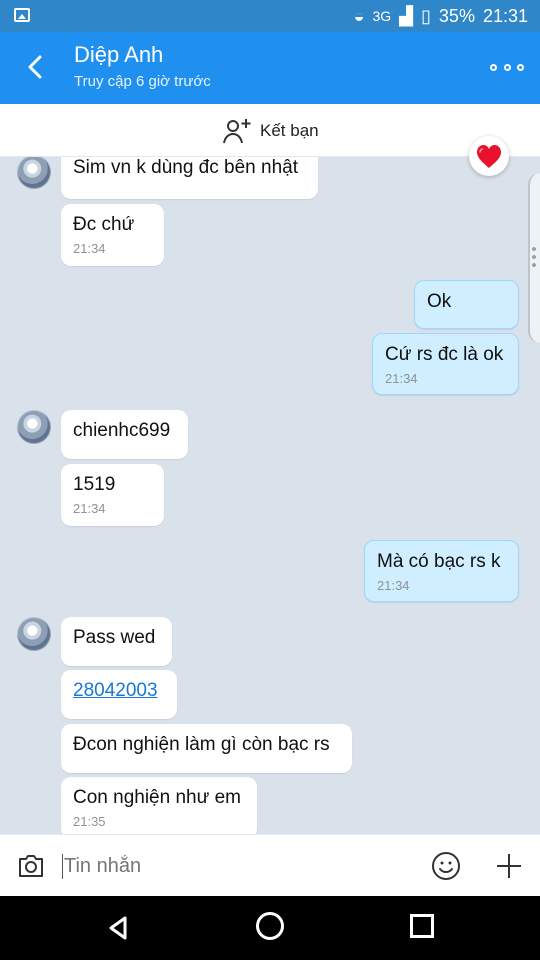 Image resolution: width=540 pixels, height=960 pixels. Describe the element at coordinates (114, 637) in the screenshot. I see `message-text: Pass wed` at that location.